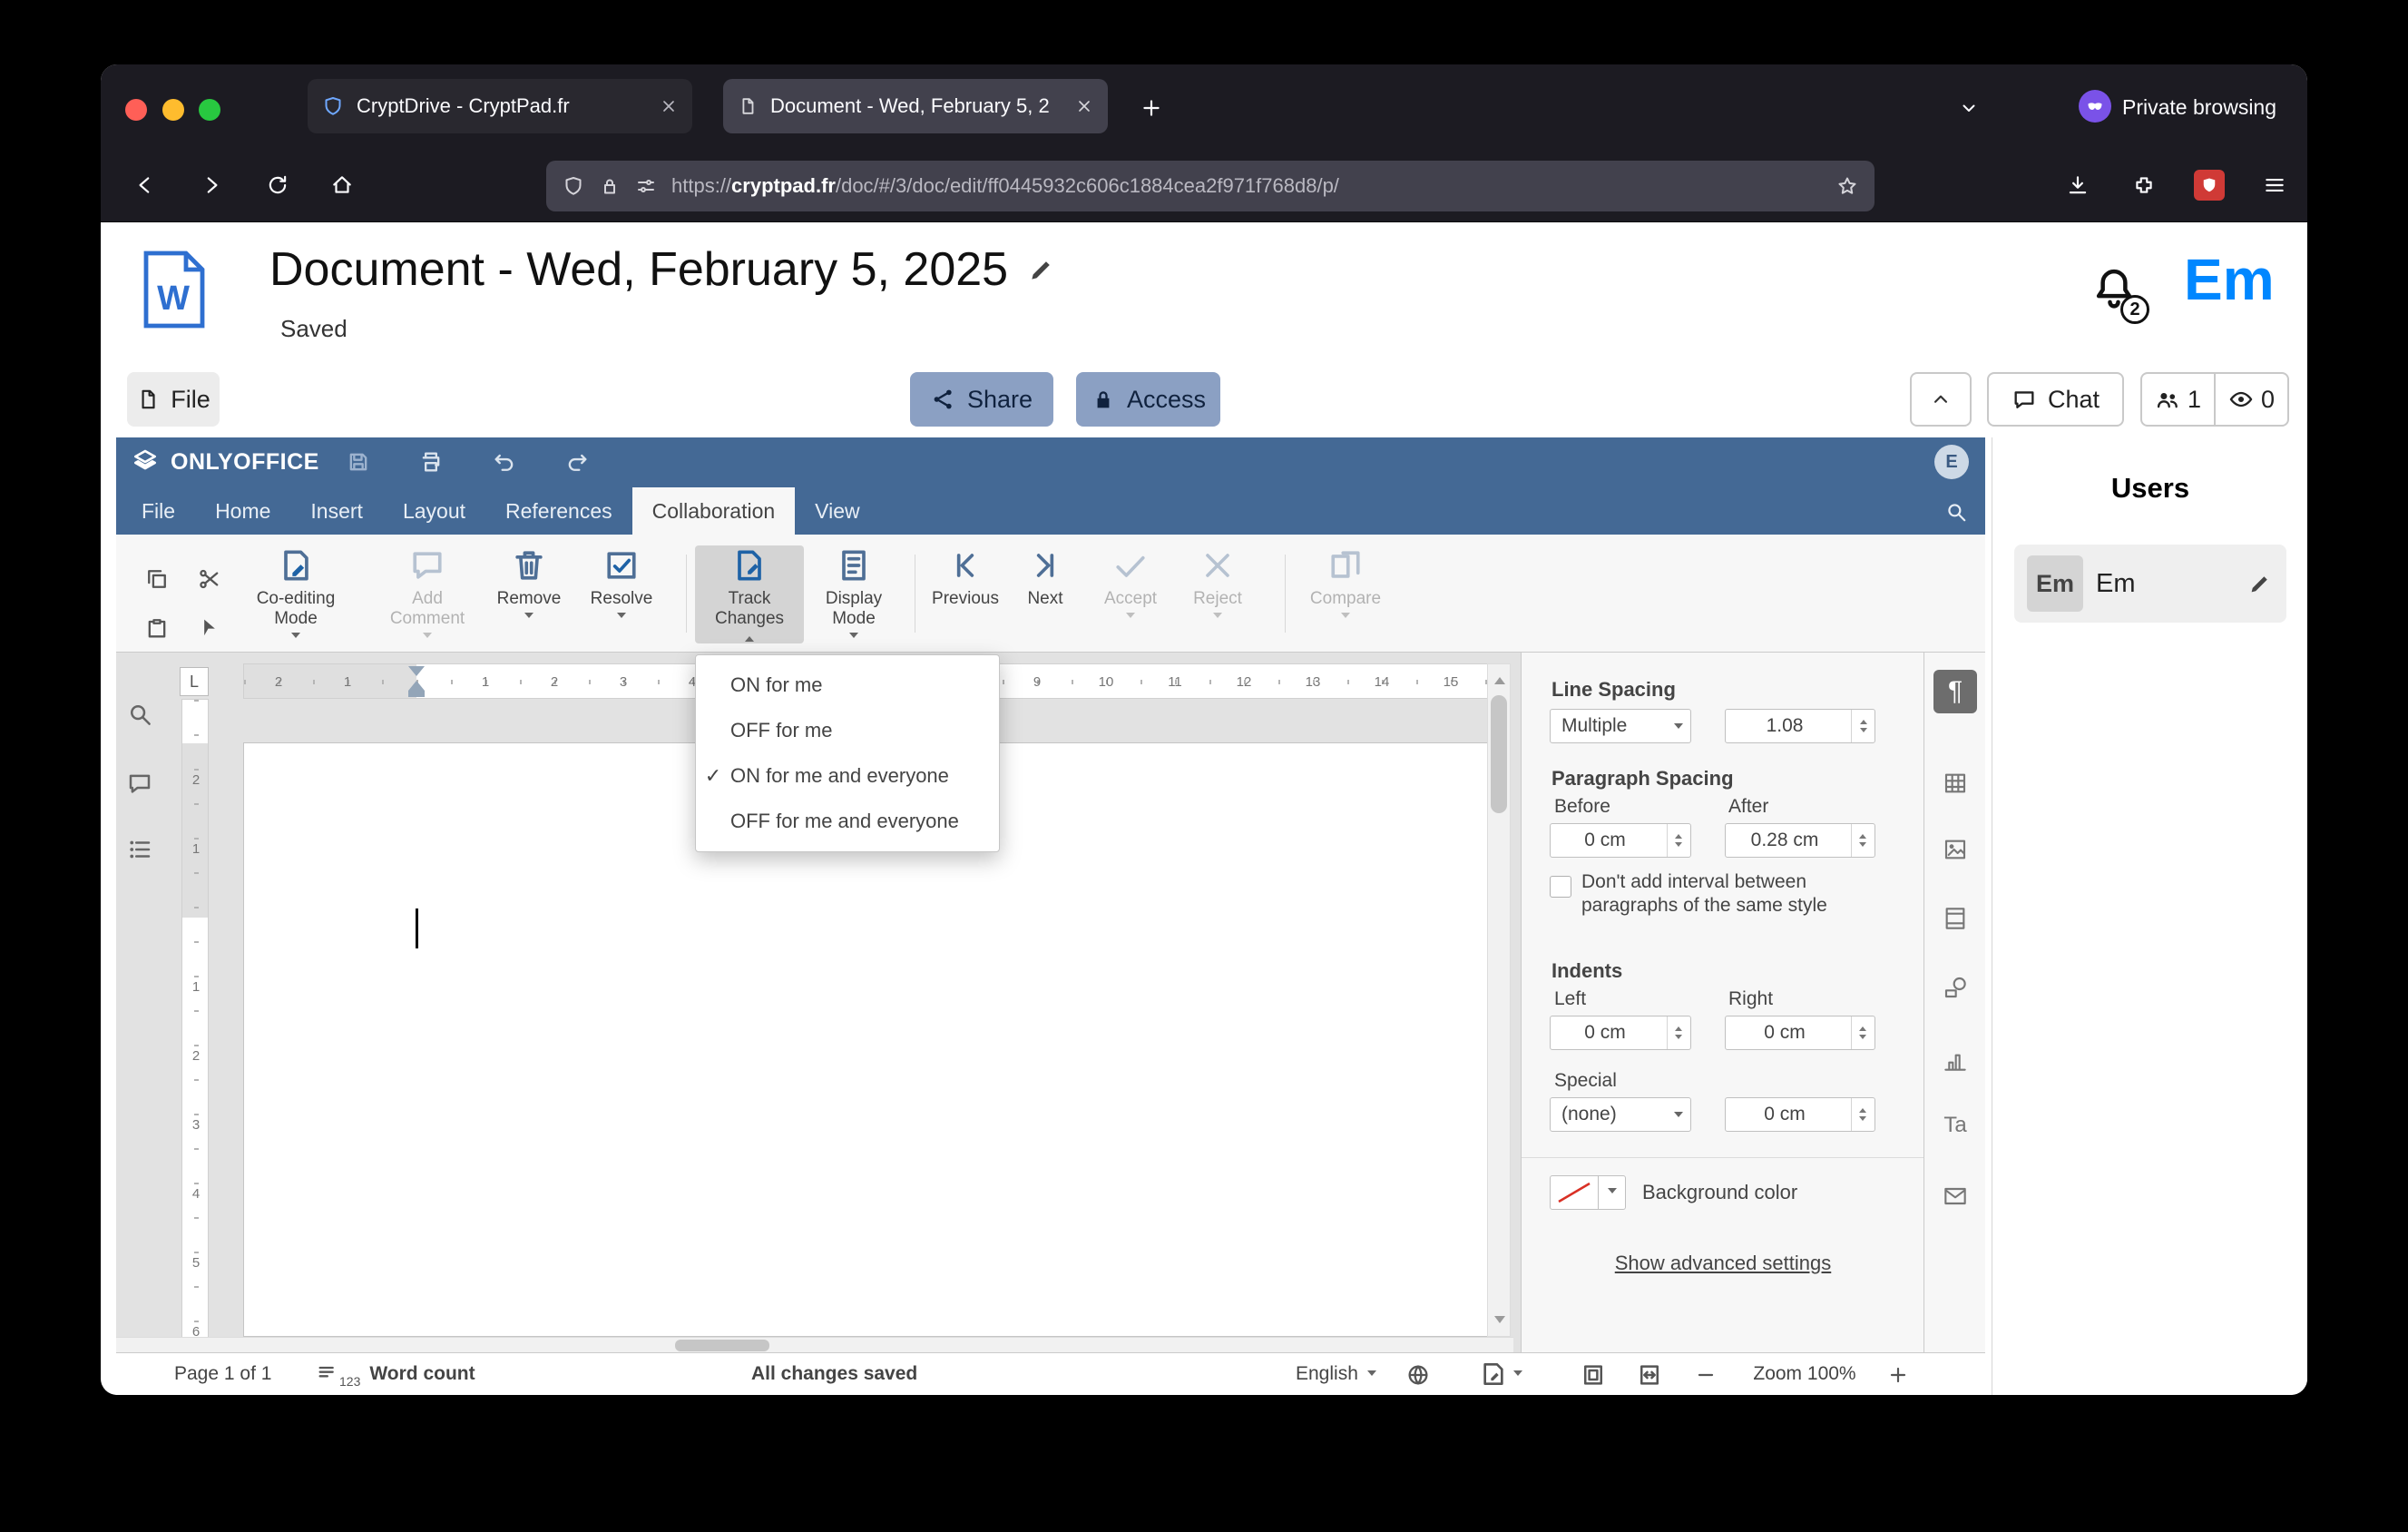 The width and height of the screenshot is (2408, 1532). I want to click on minimize-window-button, so click(173, 110).